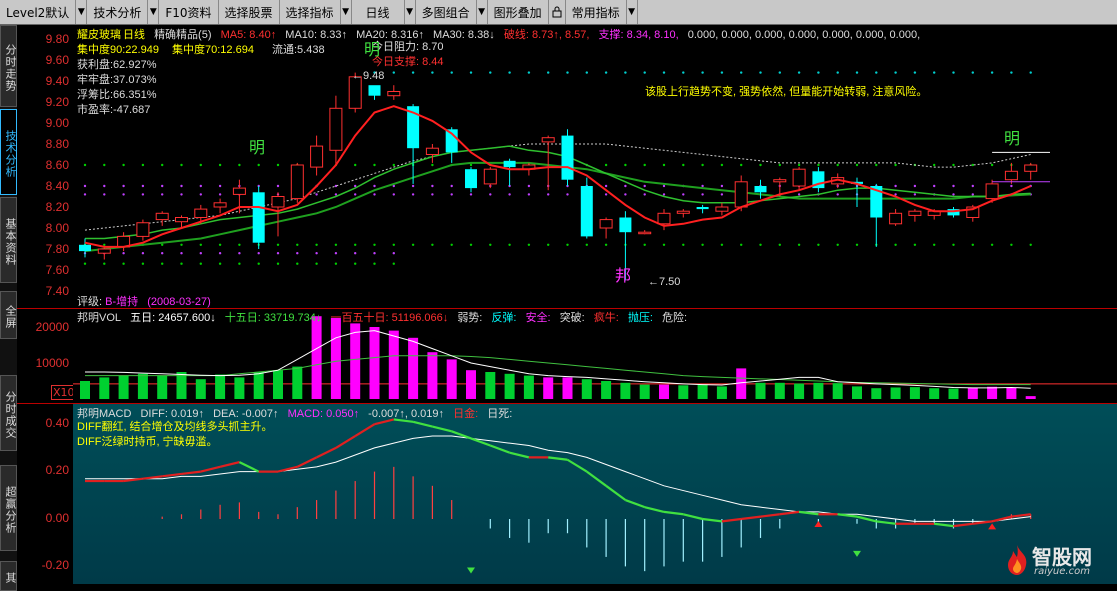  Describe the element at coordinates (147, 442) in the screenshot. I see `macd-note-2: DIFF泛绿时持币, 宁缺毋滥。` at that location.